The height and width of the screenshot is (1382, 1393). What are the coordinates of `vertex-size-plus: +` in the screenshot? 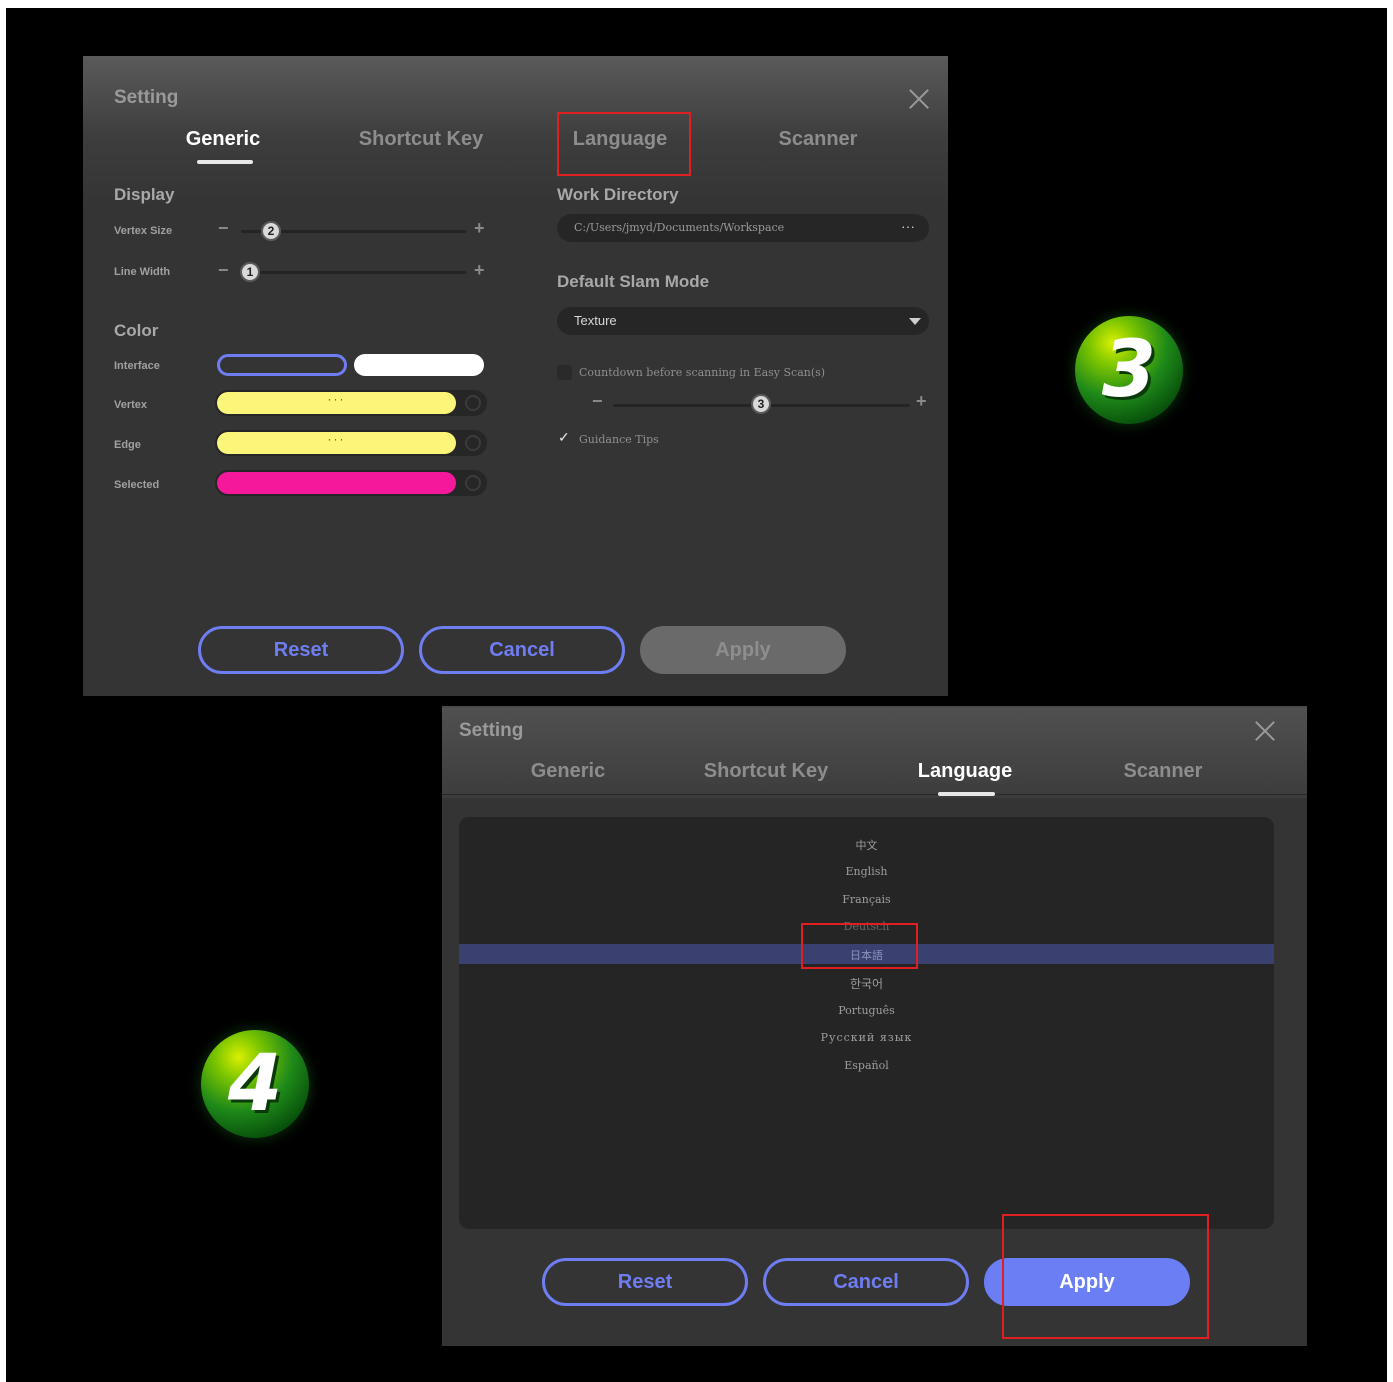 It's located at (479, 228).